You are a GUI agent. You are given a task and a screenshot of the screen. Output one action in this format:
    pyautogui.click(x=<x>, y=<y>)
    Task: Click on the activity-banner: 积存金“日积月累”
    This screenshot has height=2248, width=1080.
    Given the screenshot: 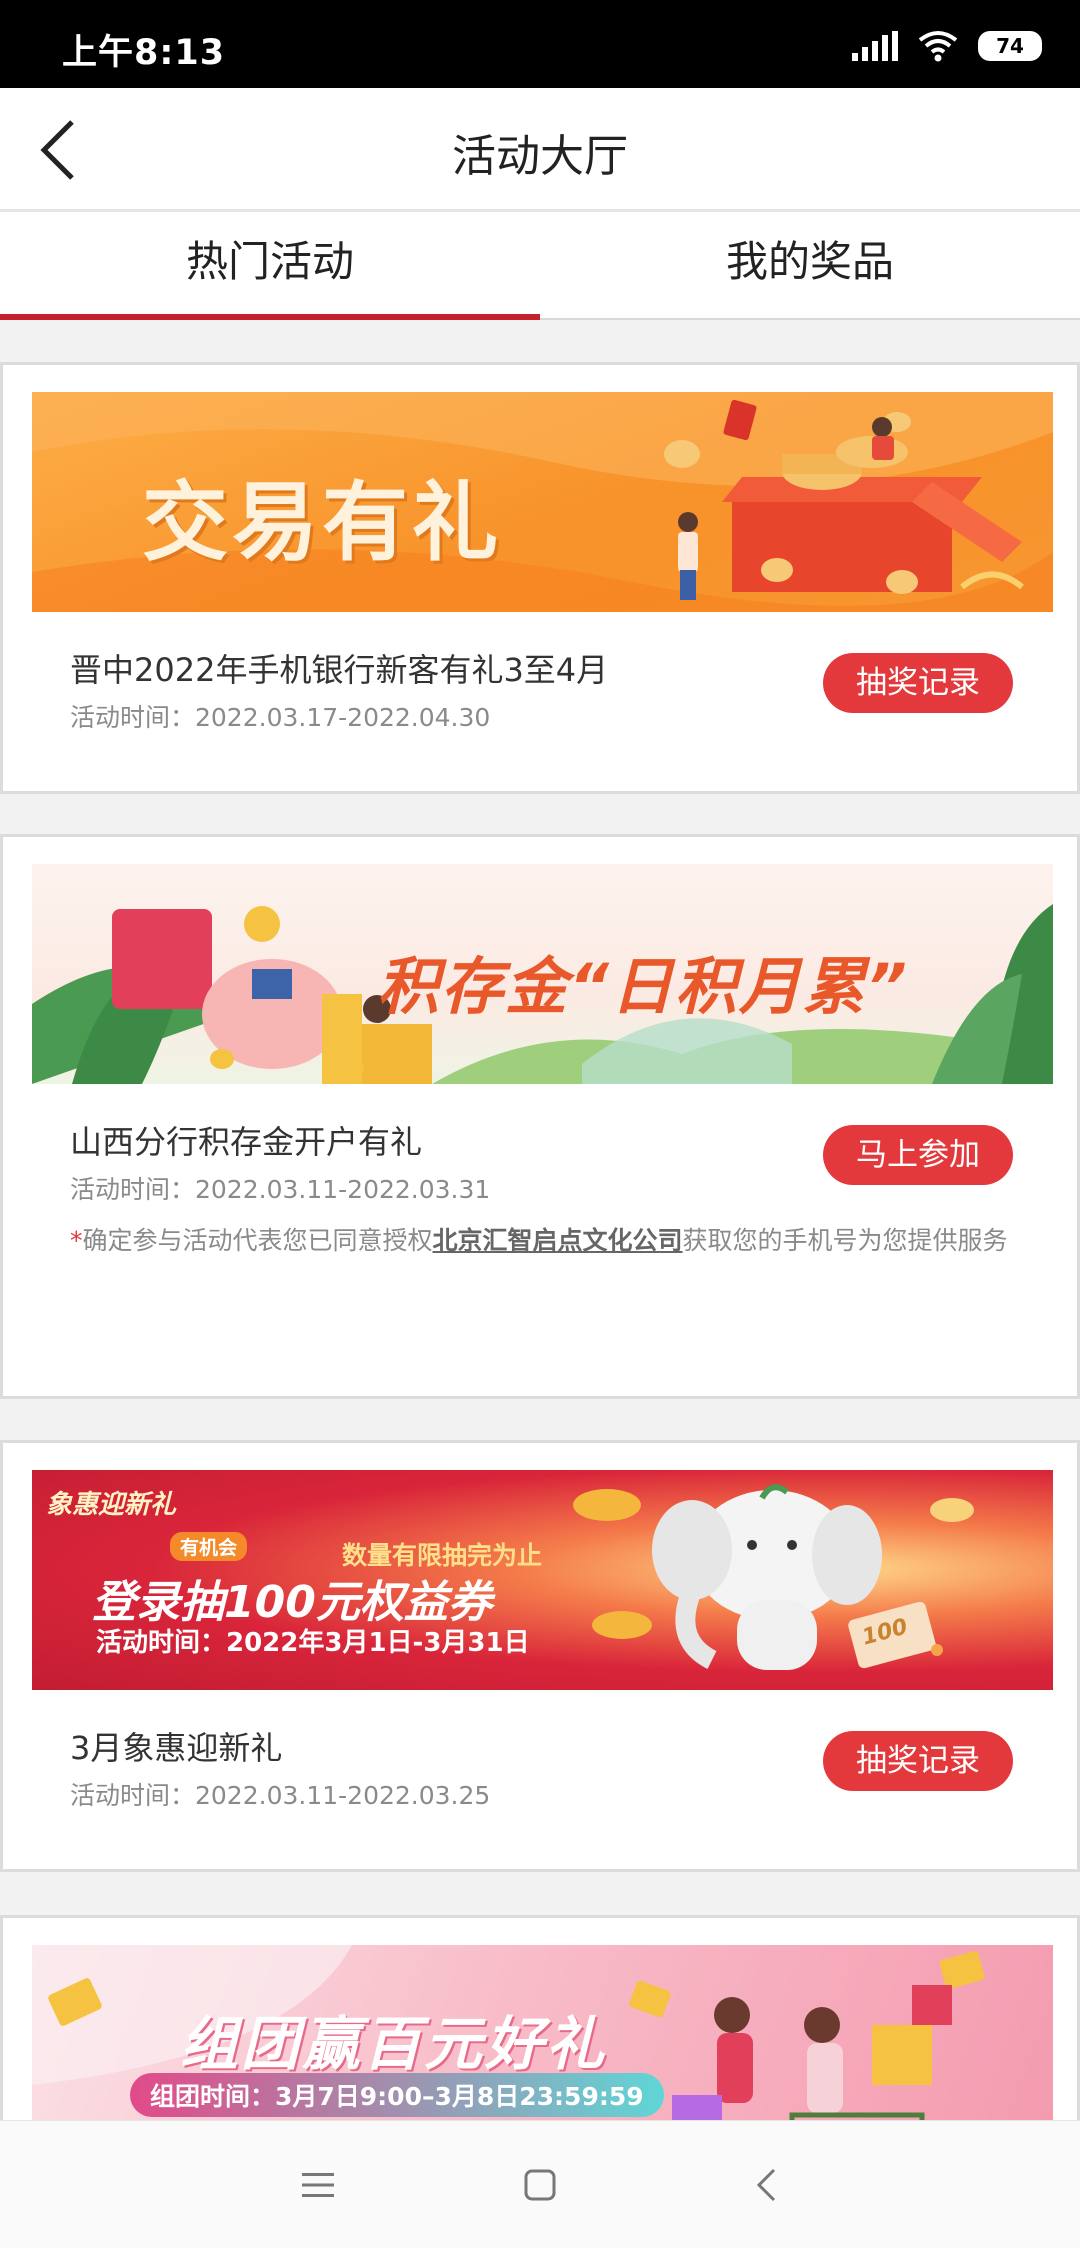 What is the action you would take?
    pyautogui.click(x=542, y=974)
    